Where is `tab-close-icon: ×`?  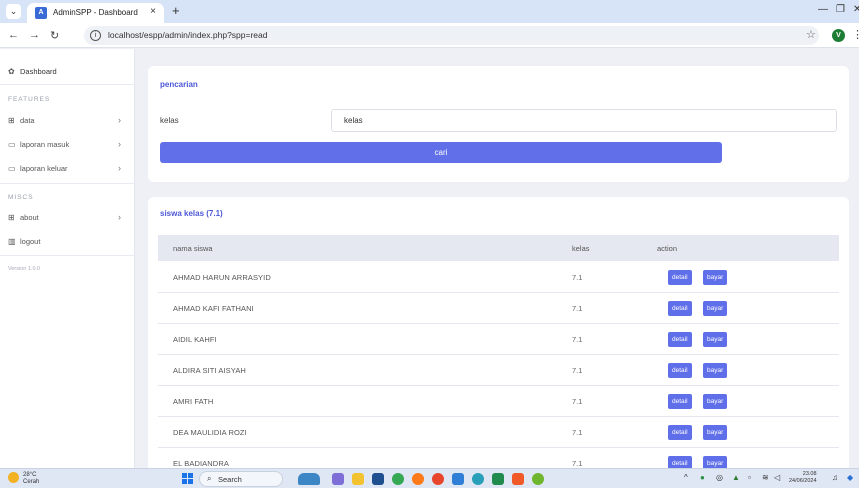
tab-close-icon: × is located at coordinates (153, 11).